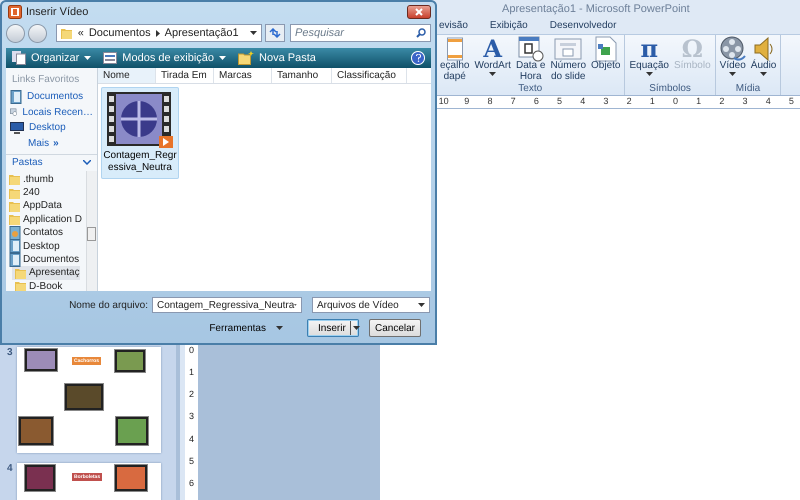  Describe the element at coordinates (371, 305) in the screenshot. I see `file-type-dropdown: Arquivos de Vídeo` at that location.